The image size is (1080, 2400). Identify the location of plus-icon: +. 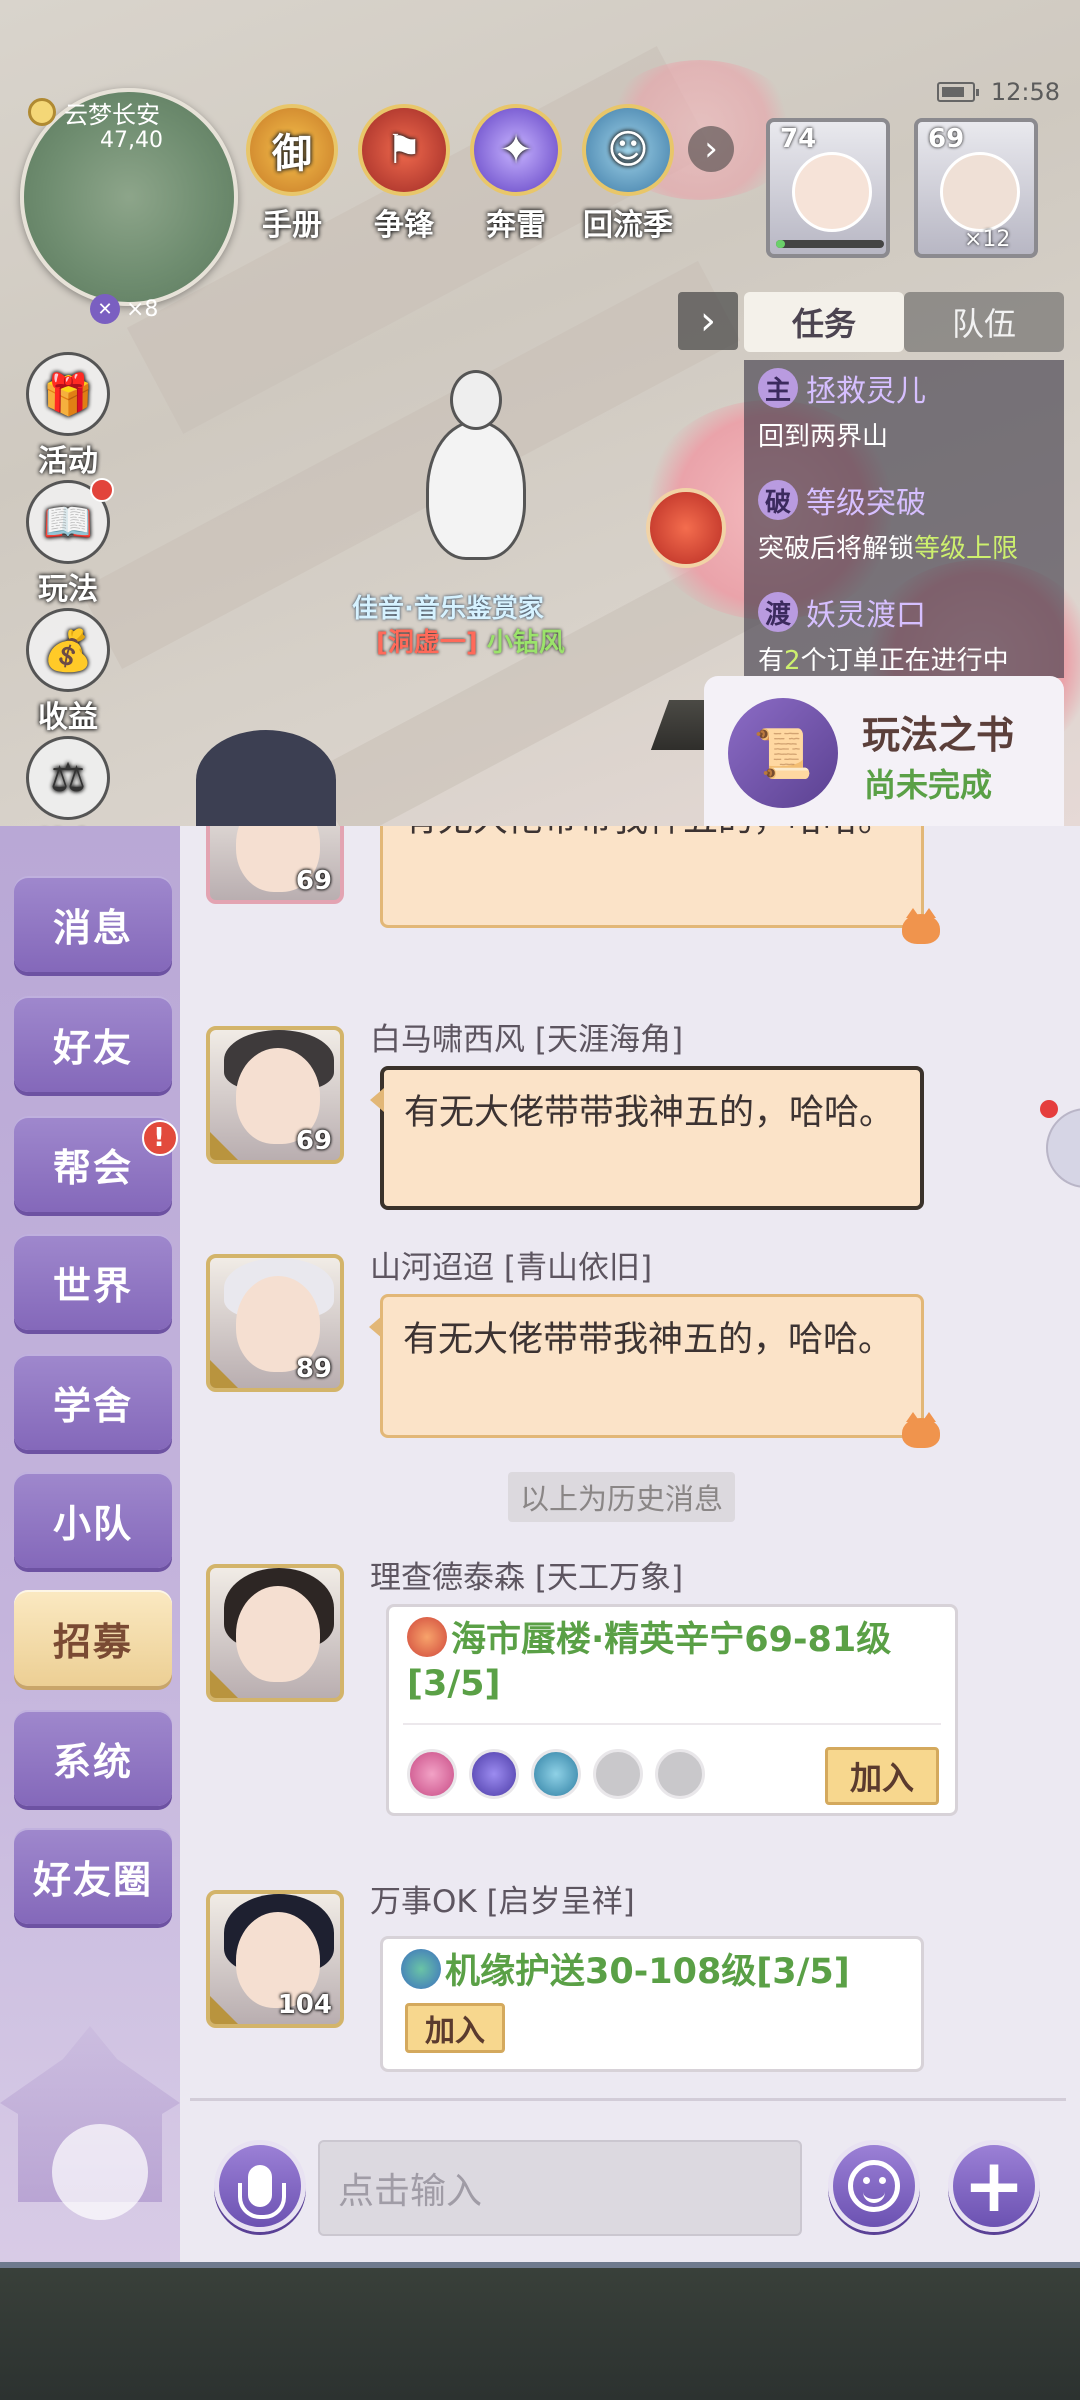
(993, 2186).